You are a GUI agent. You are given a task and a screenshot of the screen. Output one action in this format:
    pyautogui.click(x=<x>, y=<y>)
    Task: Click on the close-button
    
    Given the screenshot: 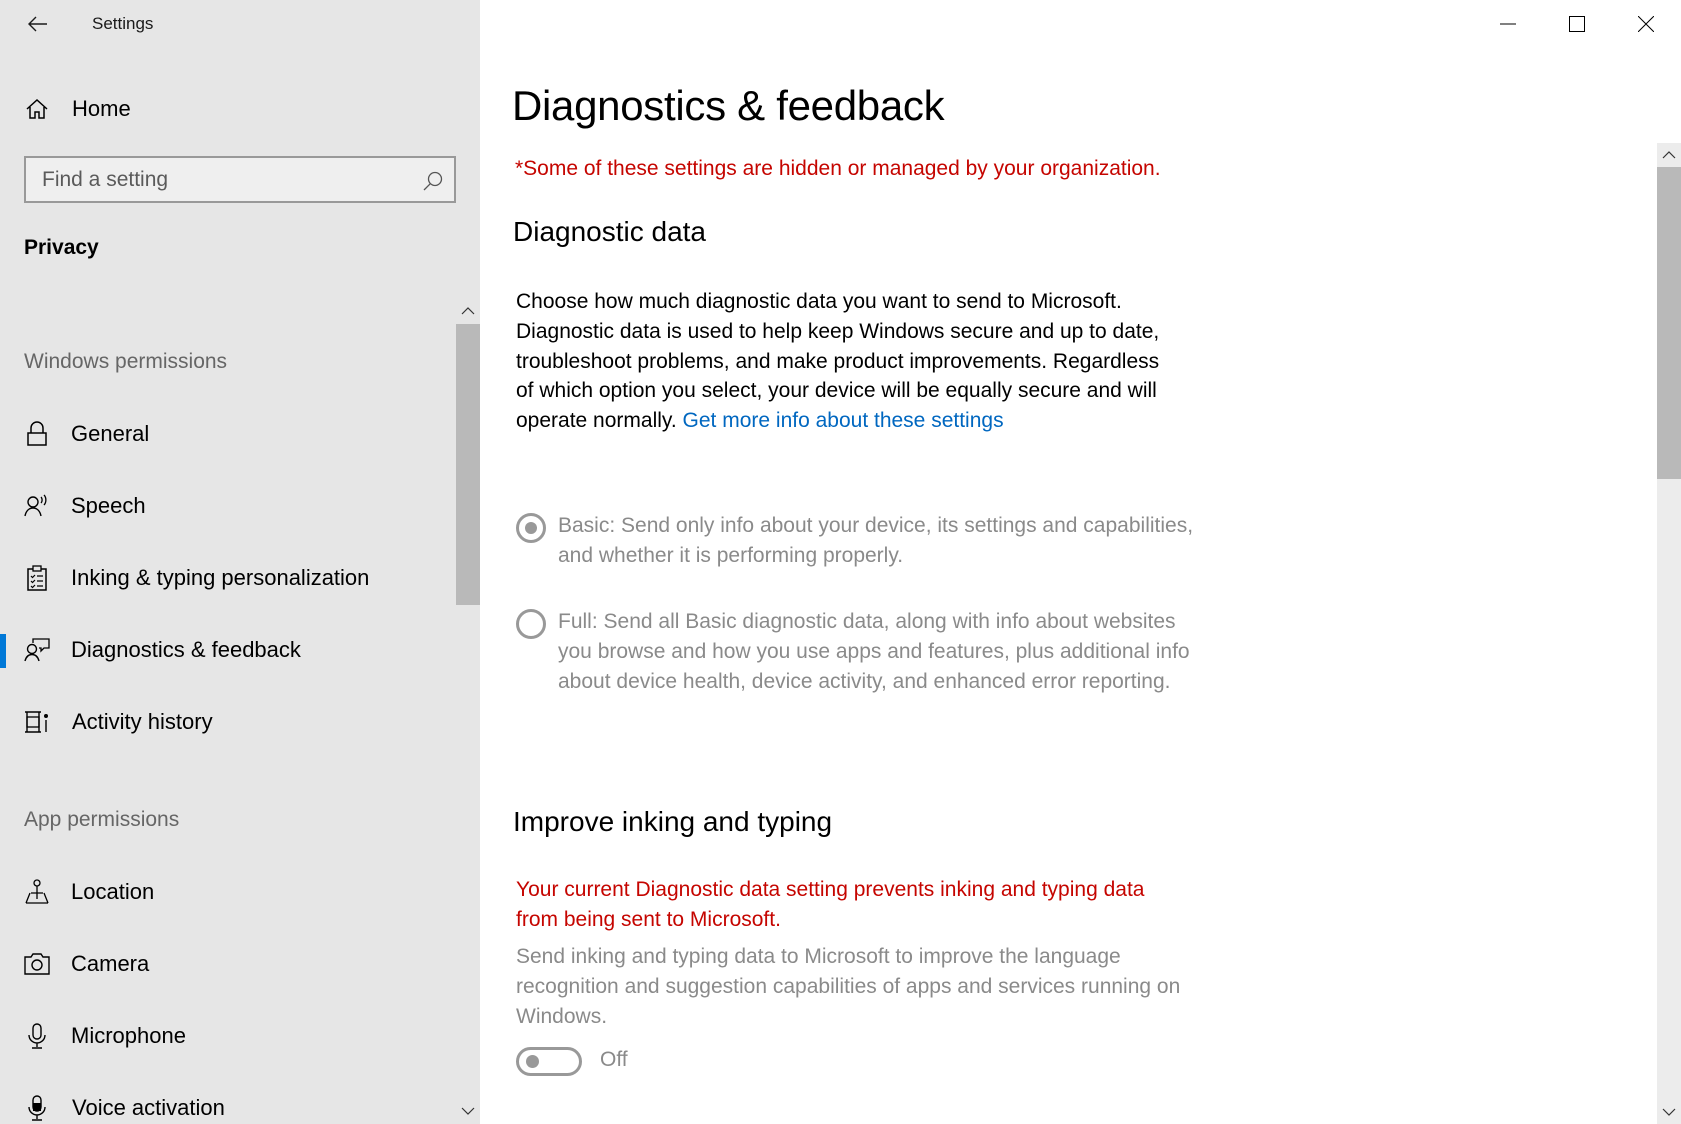 What is the action you would take?
    pyautogui.click(x=1645, y=24)
    